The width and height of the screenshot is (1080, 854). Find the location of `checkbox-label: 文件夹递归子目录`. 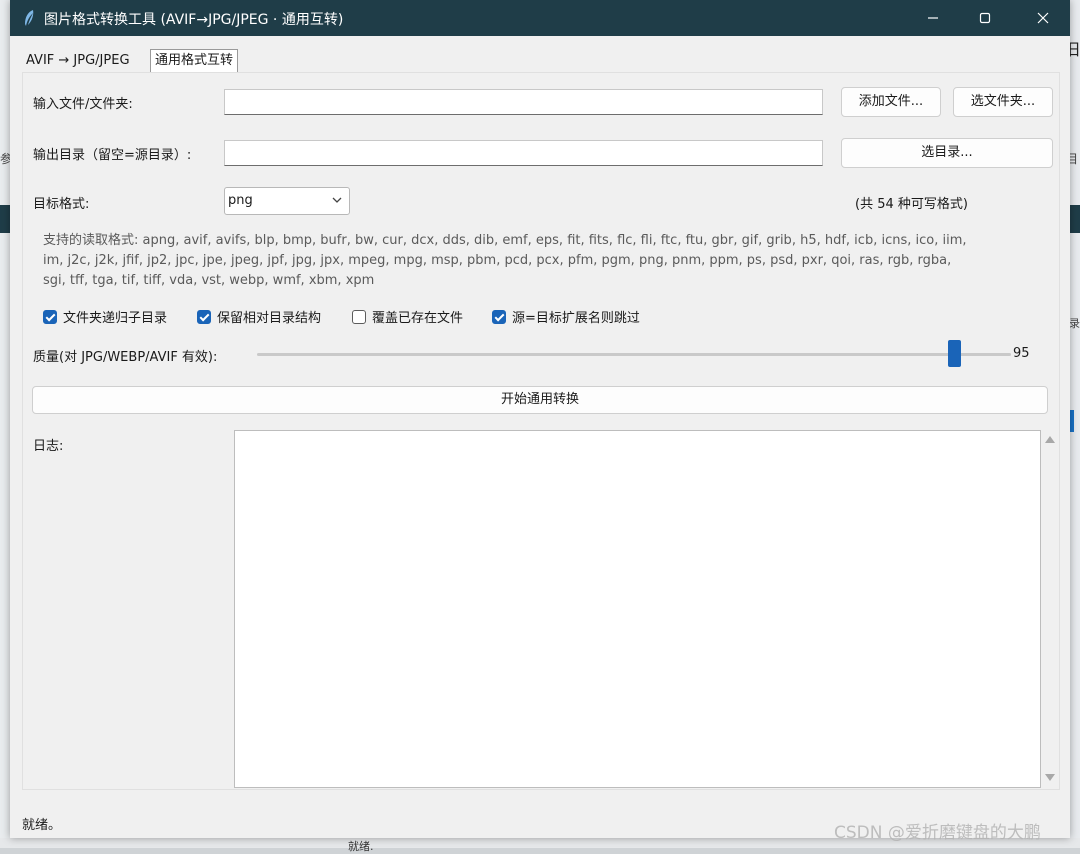

checkbox-label: 文件夹递归子目录 is located at coordinates (115, 318).